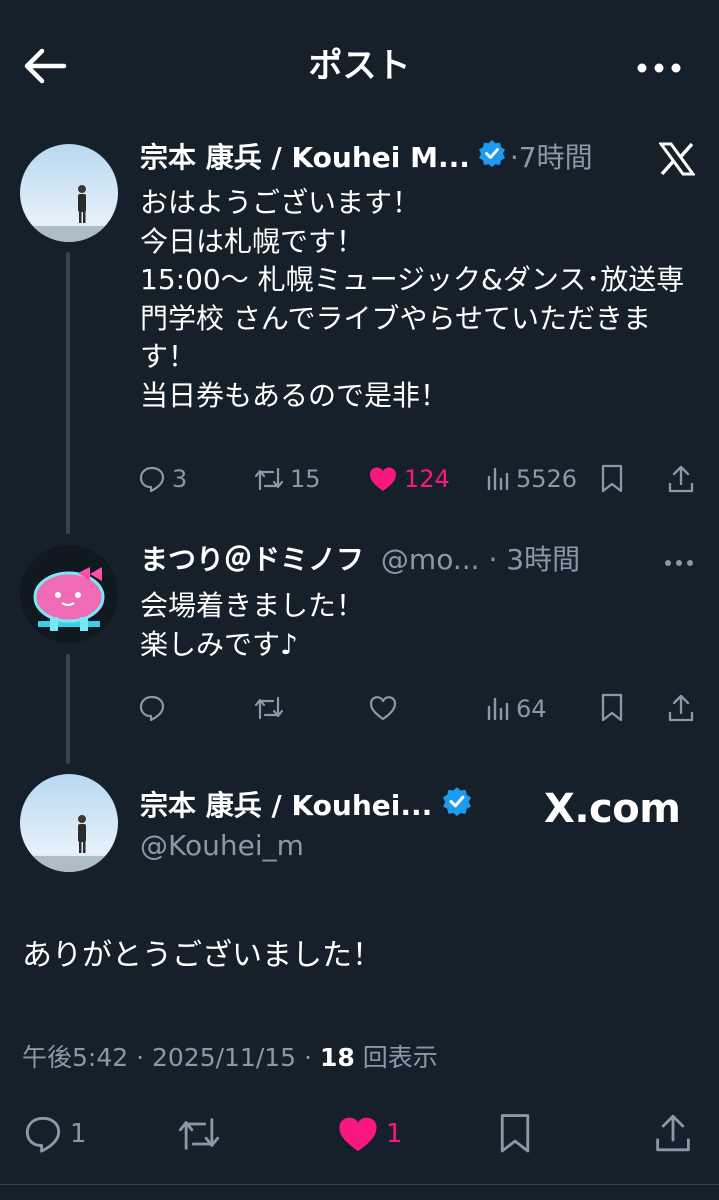  What do you see at coordinates (180, 479) in the screenshot?
I see `reply-count: 3` at bounding box center [180, 479].